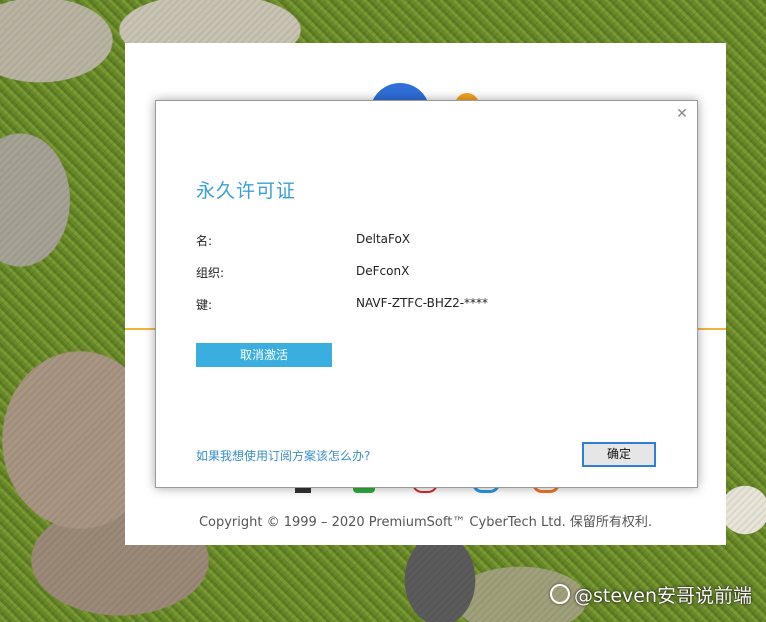  I want to click on key-label: 键:, so click(204, 305).